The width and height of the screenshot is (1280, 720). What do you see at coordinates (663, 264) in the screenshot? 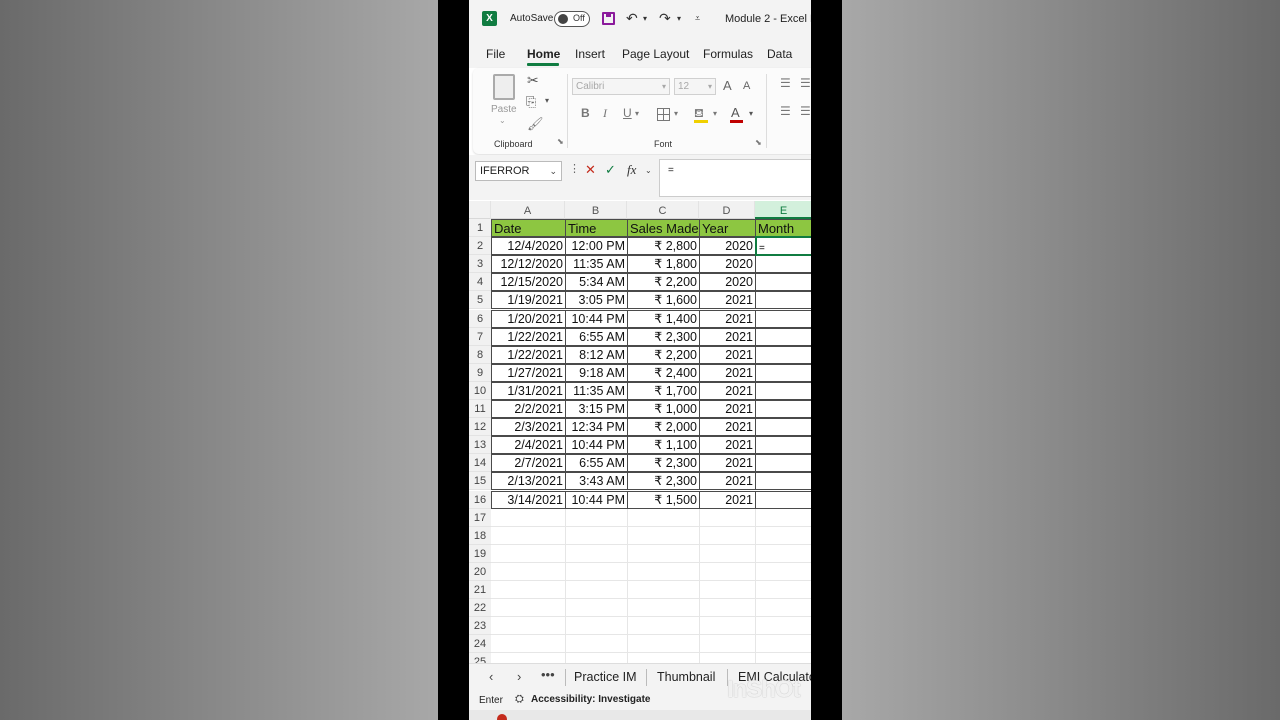
I see `data-cell: ₹ 1,800` at bounding box center [663, 264].